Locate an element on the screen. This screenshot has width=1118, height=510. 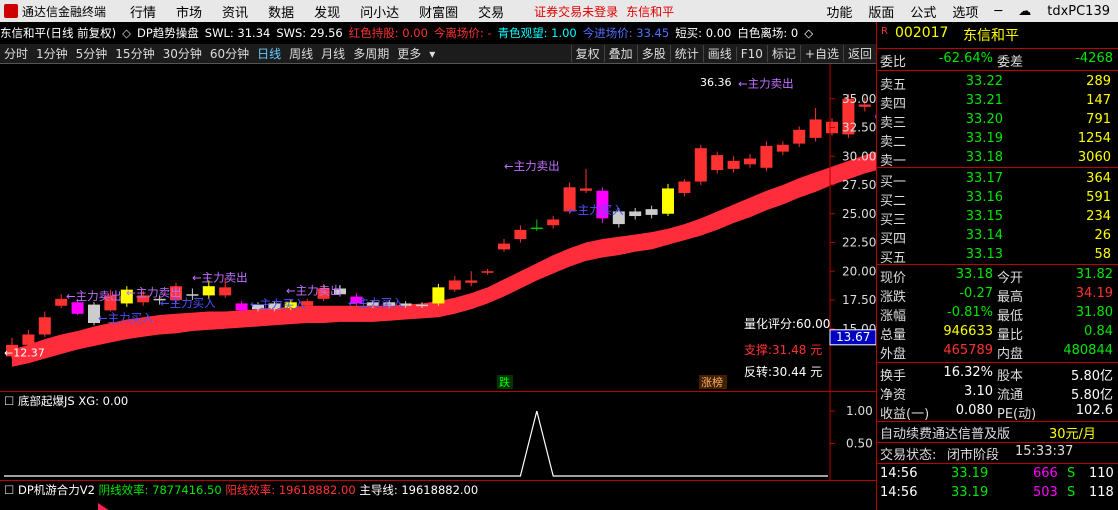
menu-gongshi: 公式 is located at coordinates (923, 11).